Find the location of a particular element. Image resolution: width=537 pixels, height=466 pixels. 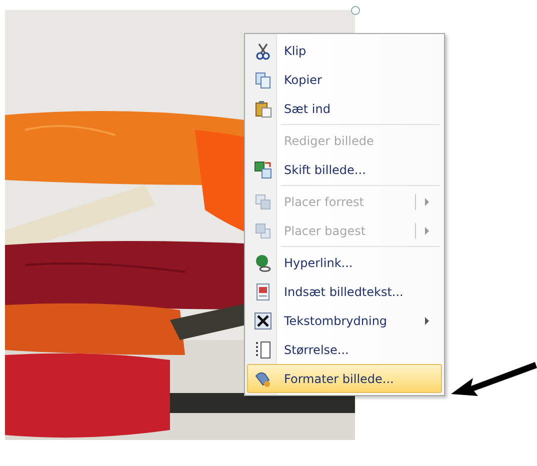

copy-icon is located at coordinates (263, 80).